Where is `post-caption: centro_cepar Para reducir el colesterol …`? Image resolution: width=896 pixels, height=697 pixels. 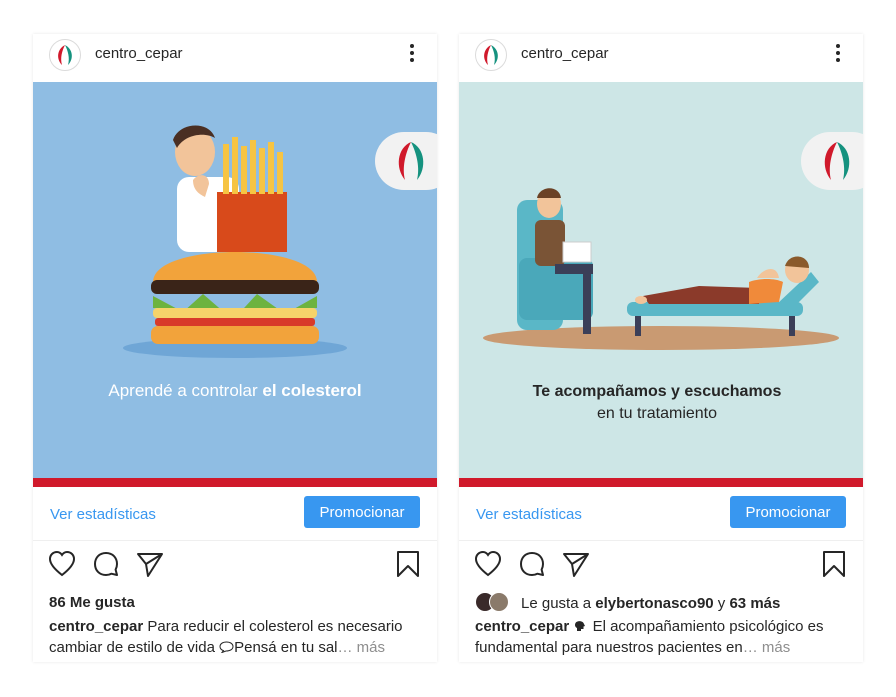
post-caption: centro_cepar Para reducir el colesterol … is located at coordinates (236, 637).